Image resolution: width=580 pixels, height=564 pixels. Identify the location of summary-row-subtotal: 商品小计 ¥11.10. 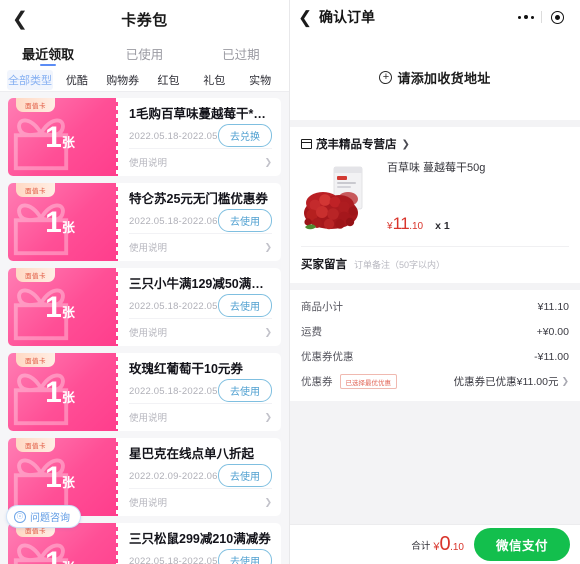
(435, 306).